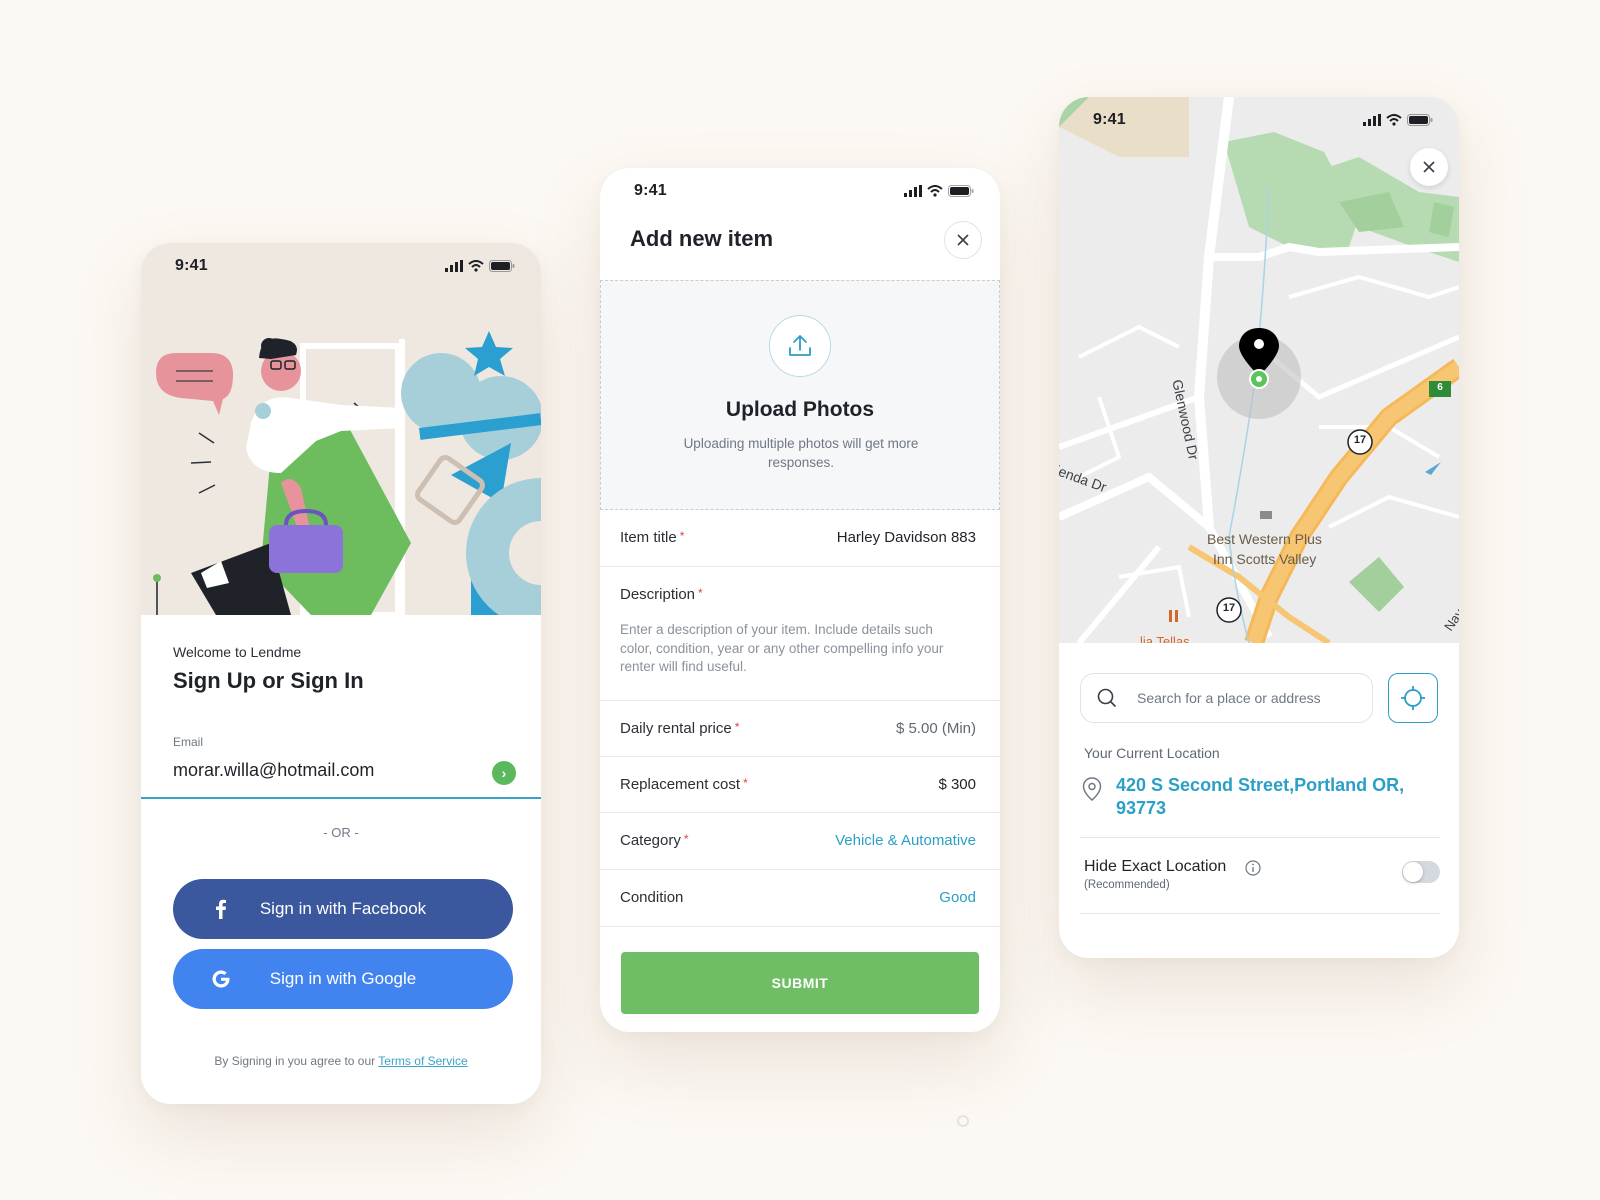  I want to click on category-select: Vehicle & Automative, so click(905, 840).